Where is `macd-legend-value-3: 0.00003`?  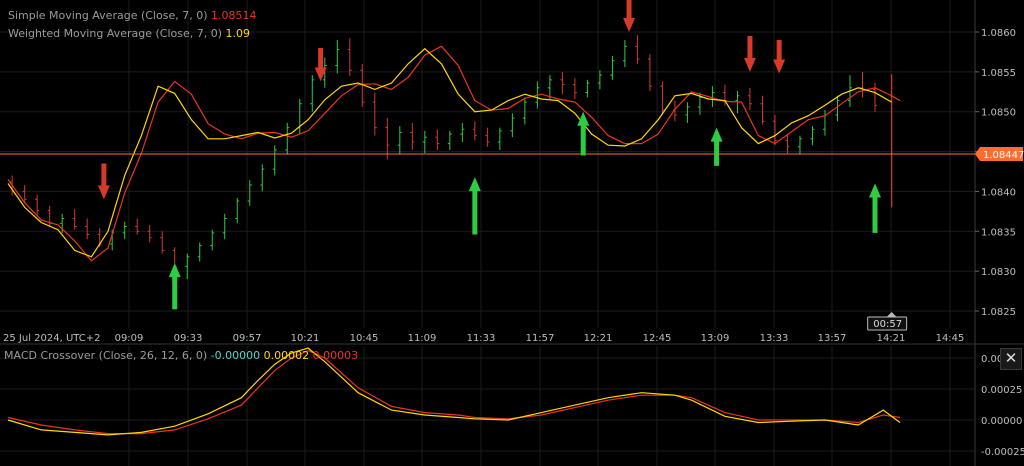
macd-legend-value-3: 0.00003 is located at coordinates (335, 355).